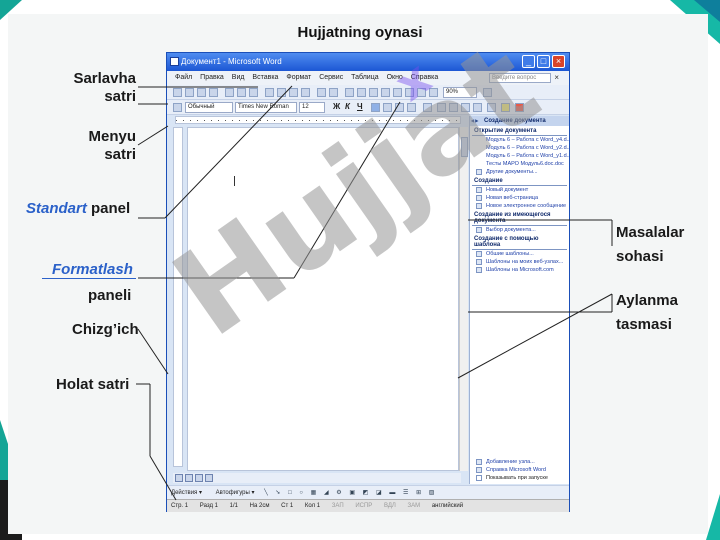  What do you see at coordinates (491, 107) in the screenshot?
I see `borders-icon` at bounding box center [491, 107].